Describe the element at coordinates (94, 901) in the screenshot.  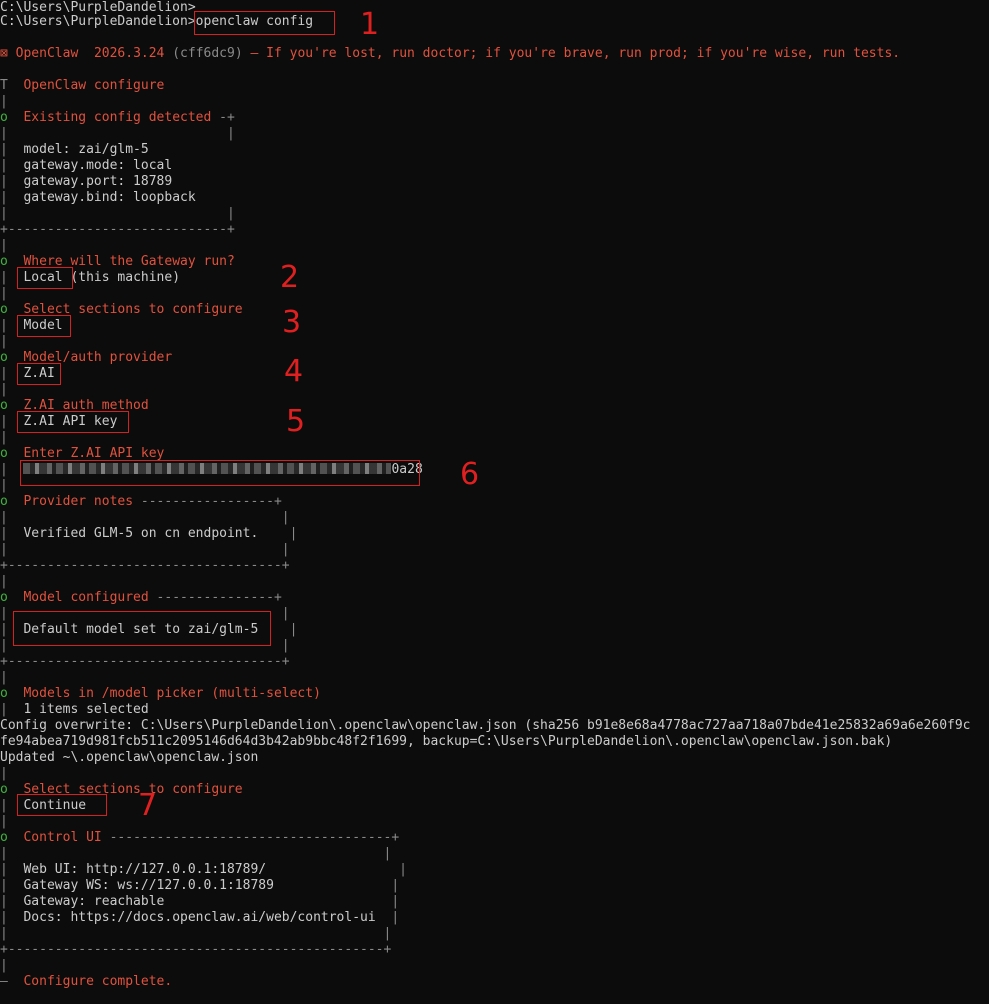
I see `control-ui-line: Gateway: reachable` at that location.